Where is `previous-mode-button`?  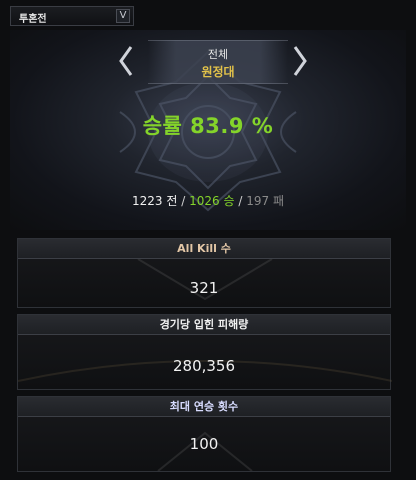
previous-mode-button is located at coordinates (126, 61).